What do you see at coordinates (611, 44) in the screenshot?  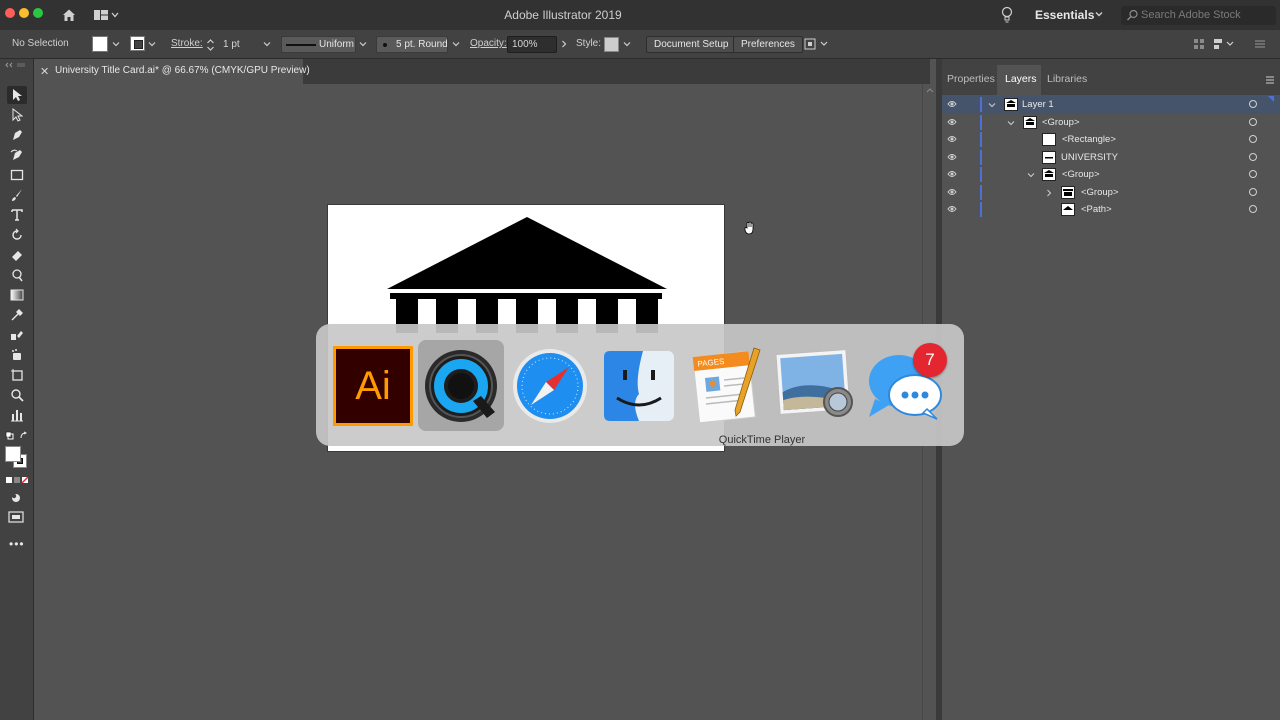 I see `style-swatch` at bounding box center [611, 44].